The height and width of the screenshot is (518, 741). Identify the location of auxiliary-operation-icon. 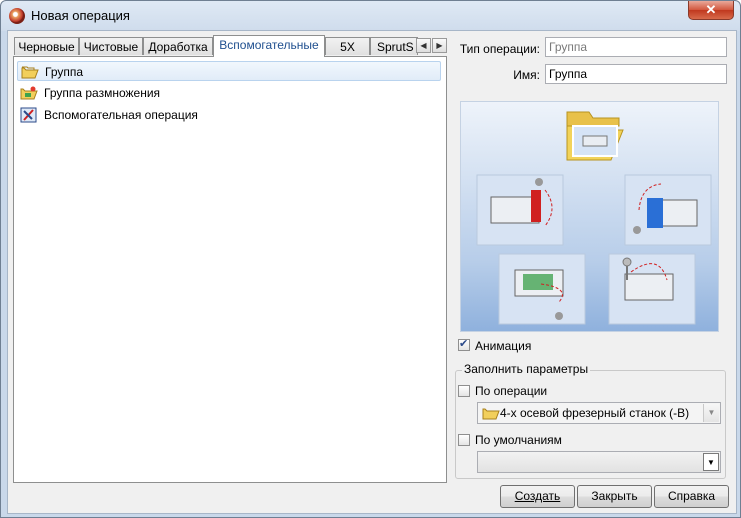
(28, 115).